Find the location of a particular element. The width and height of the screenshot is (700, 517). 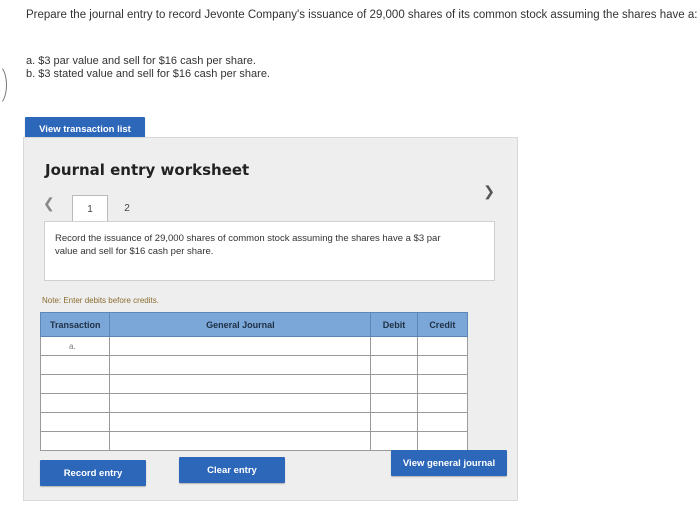

tab-1: 1 is located at coordinates (90, 209).